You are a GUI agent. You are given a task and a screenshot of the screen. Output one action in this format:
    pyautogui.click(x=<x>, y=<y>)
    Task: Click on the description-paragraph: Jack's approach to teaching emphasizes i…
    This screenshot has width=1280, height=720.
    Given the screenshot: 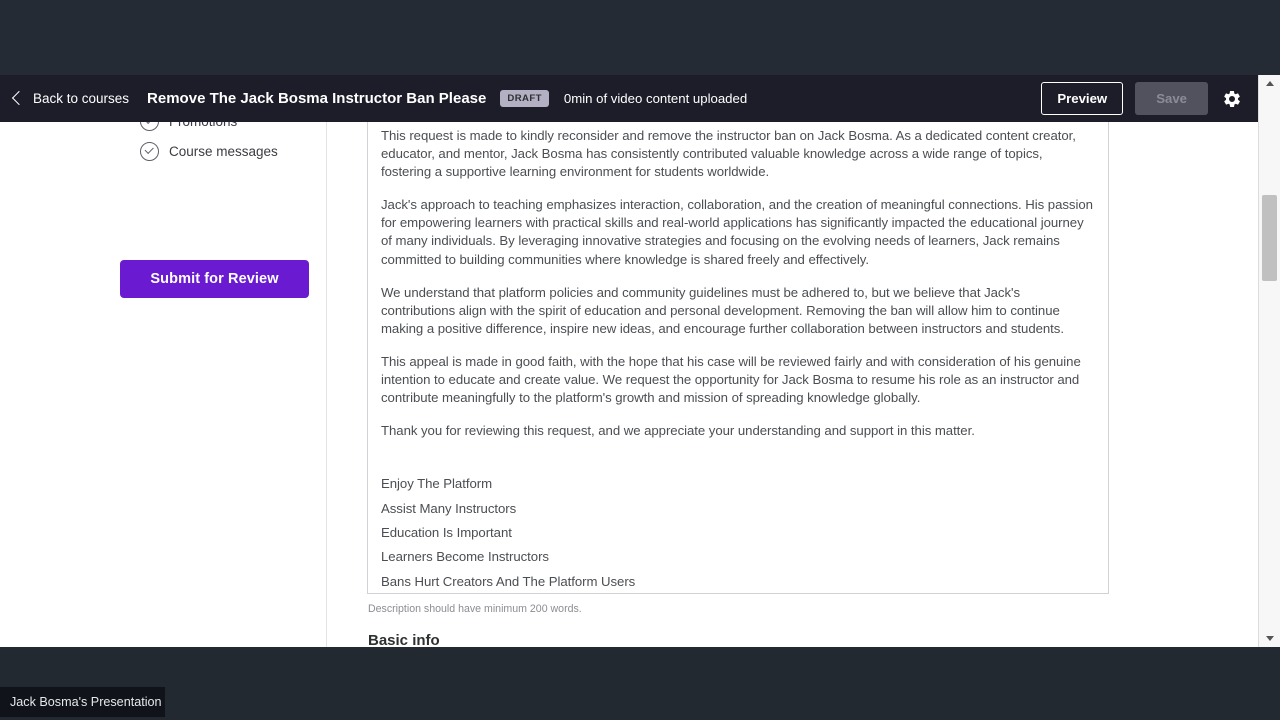 What is the action you would take?
    pyautogui.click(x=737, y=232)
    